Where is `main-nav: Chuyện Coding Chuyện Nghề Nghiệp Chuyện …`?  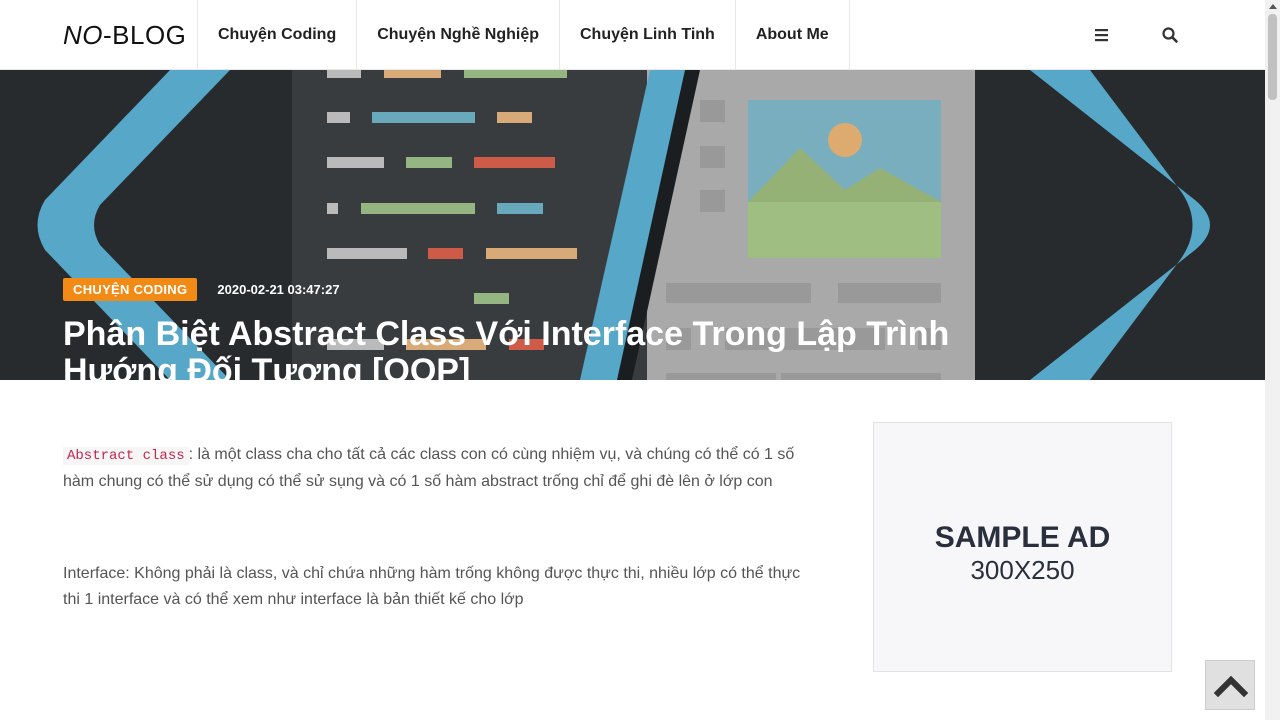 main-nav: Chuyện Coding Chuyện Nghề Nghiệp Chuyện … is located at coordinates (523, 35).